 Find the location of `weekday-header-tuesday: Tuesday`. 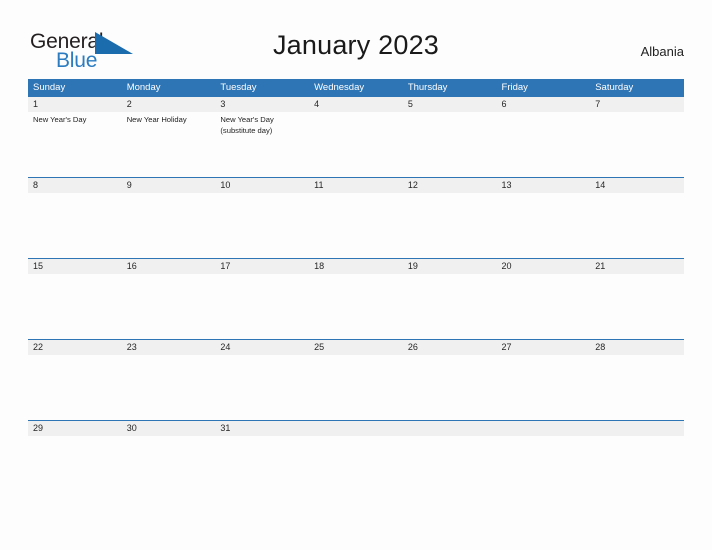

weekday-header-tuesday: Tuesday is located at coordinates (238, 87).